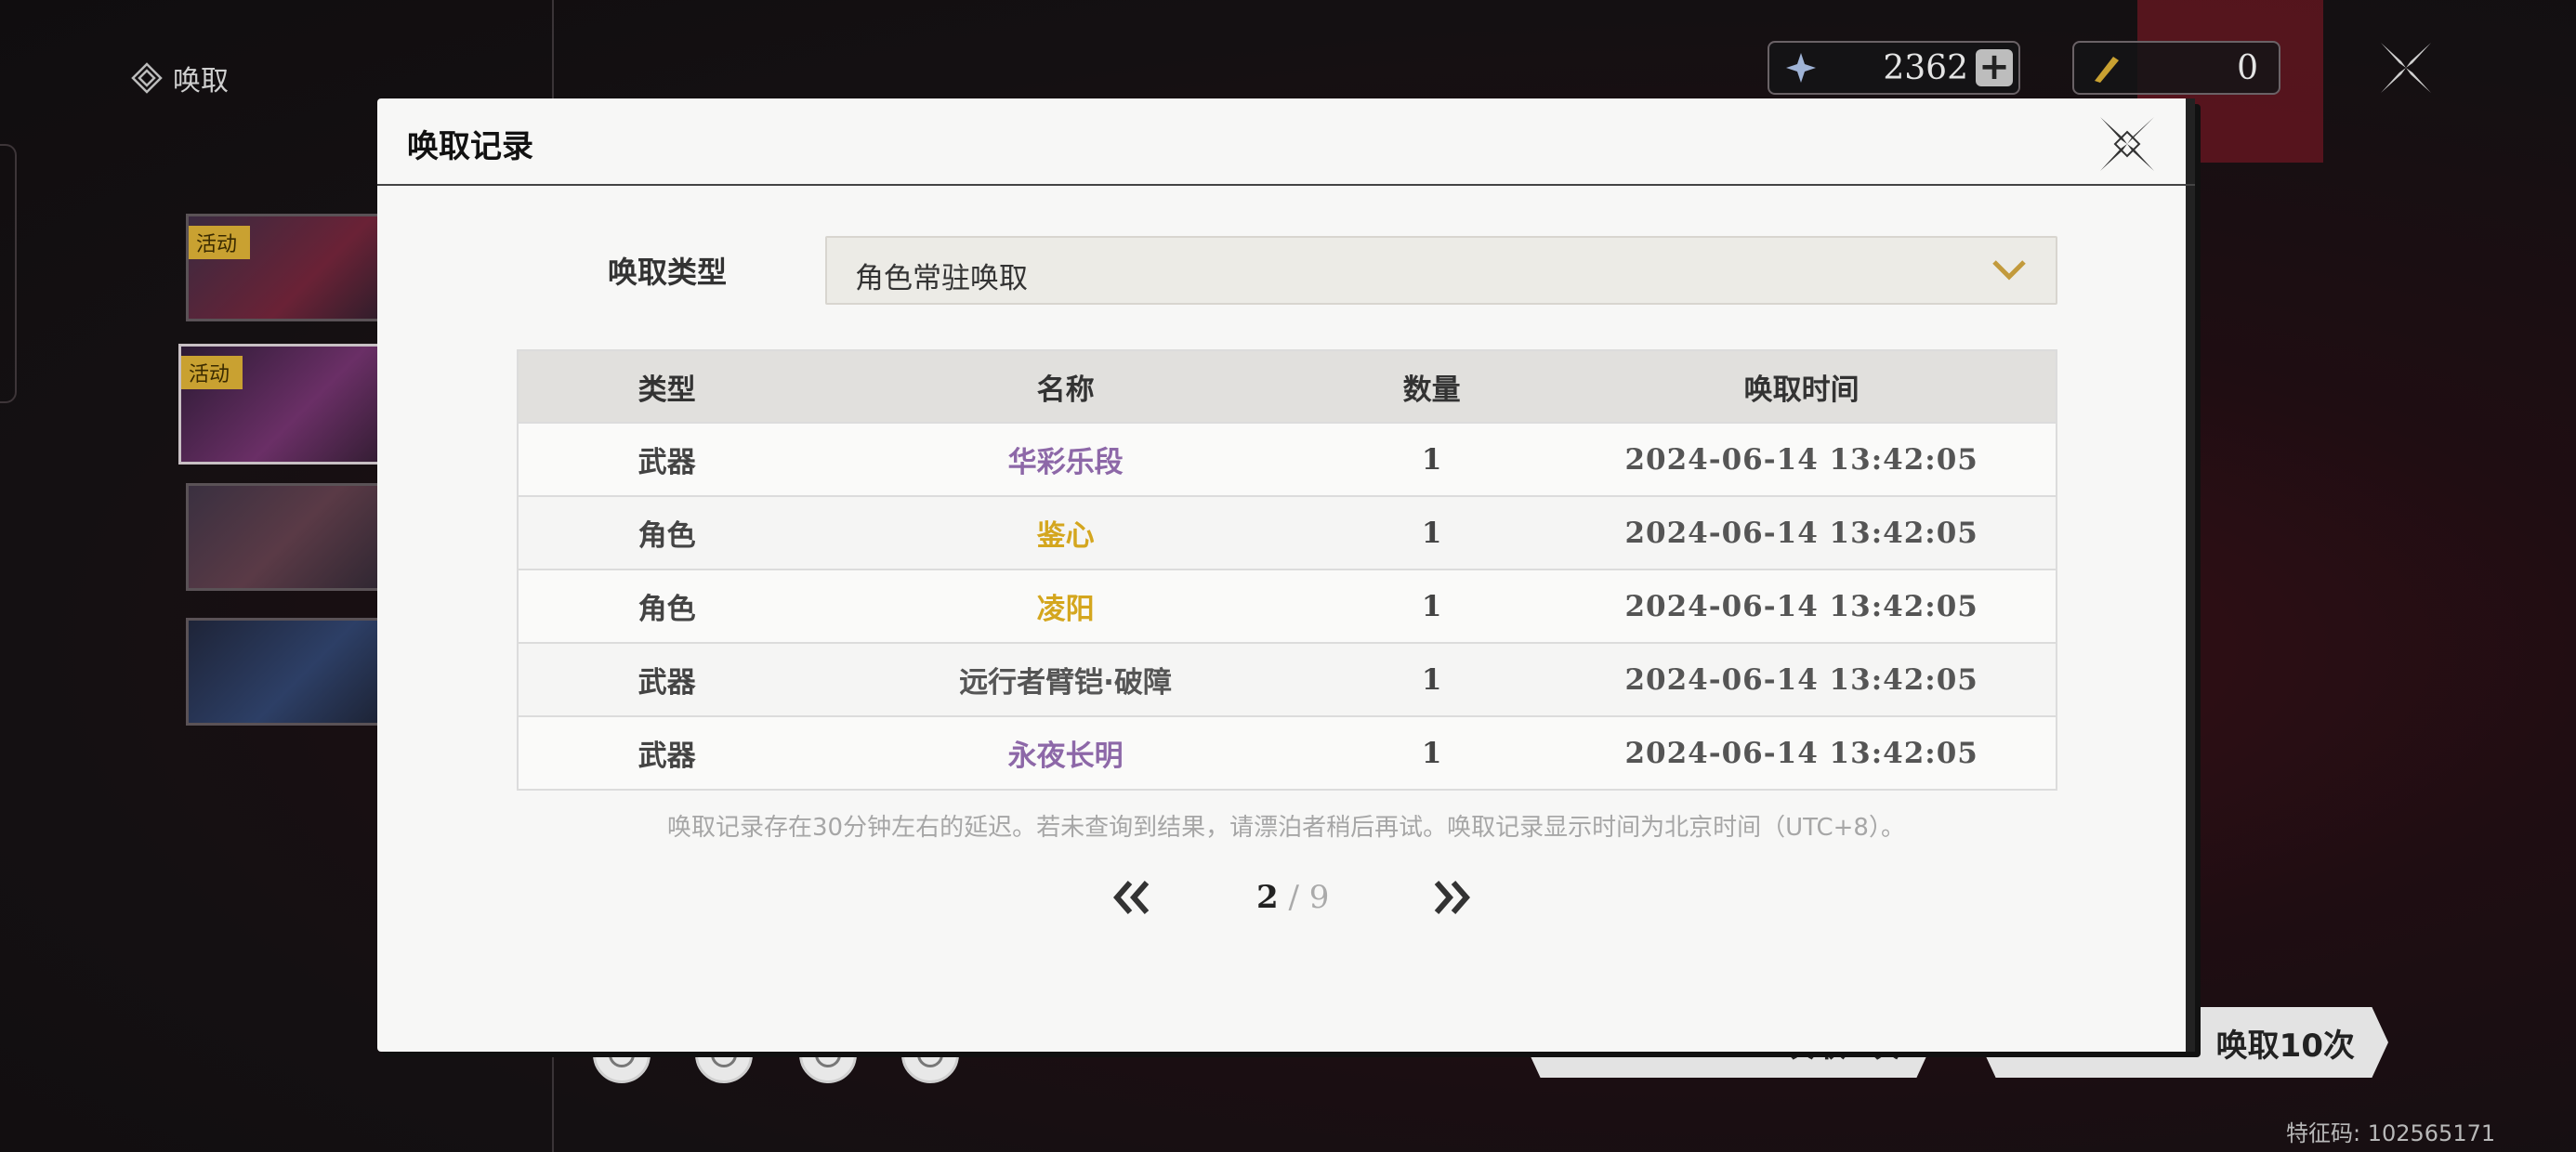 This screenshot has width=2576, height=1152. I want to click on banner-item-1: 活动, so click(291, 267).